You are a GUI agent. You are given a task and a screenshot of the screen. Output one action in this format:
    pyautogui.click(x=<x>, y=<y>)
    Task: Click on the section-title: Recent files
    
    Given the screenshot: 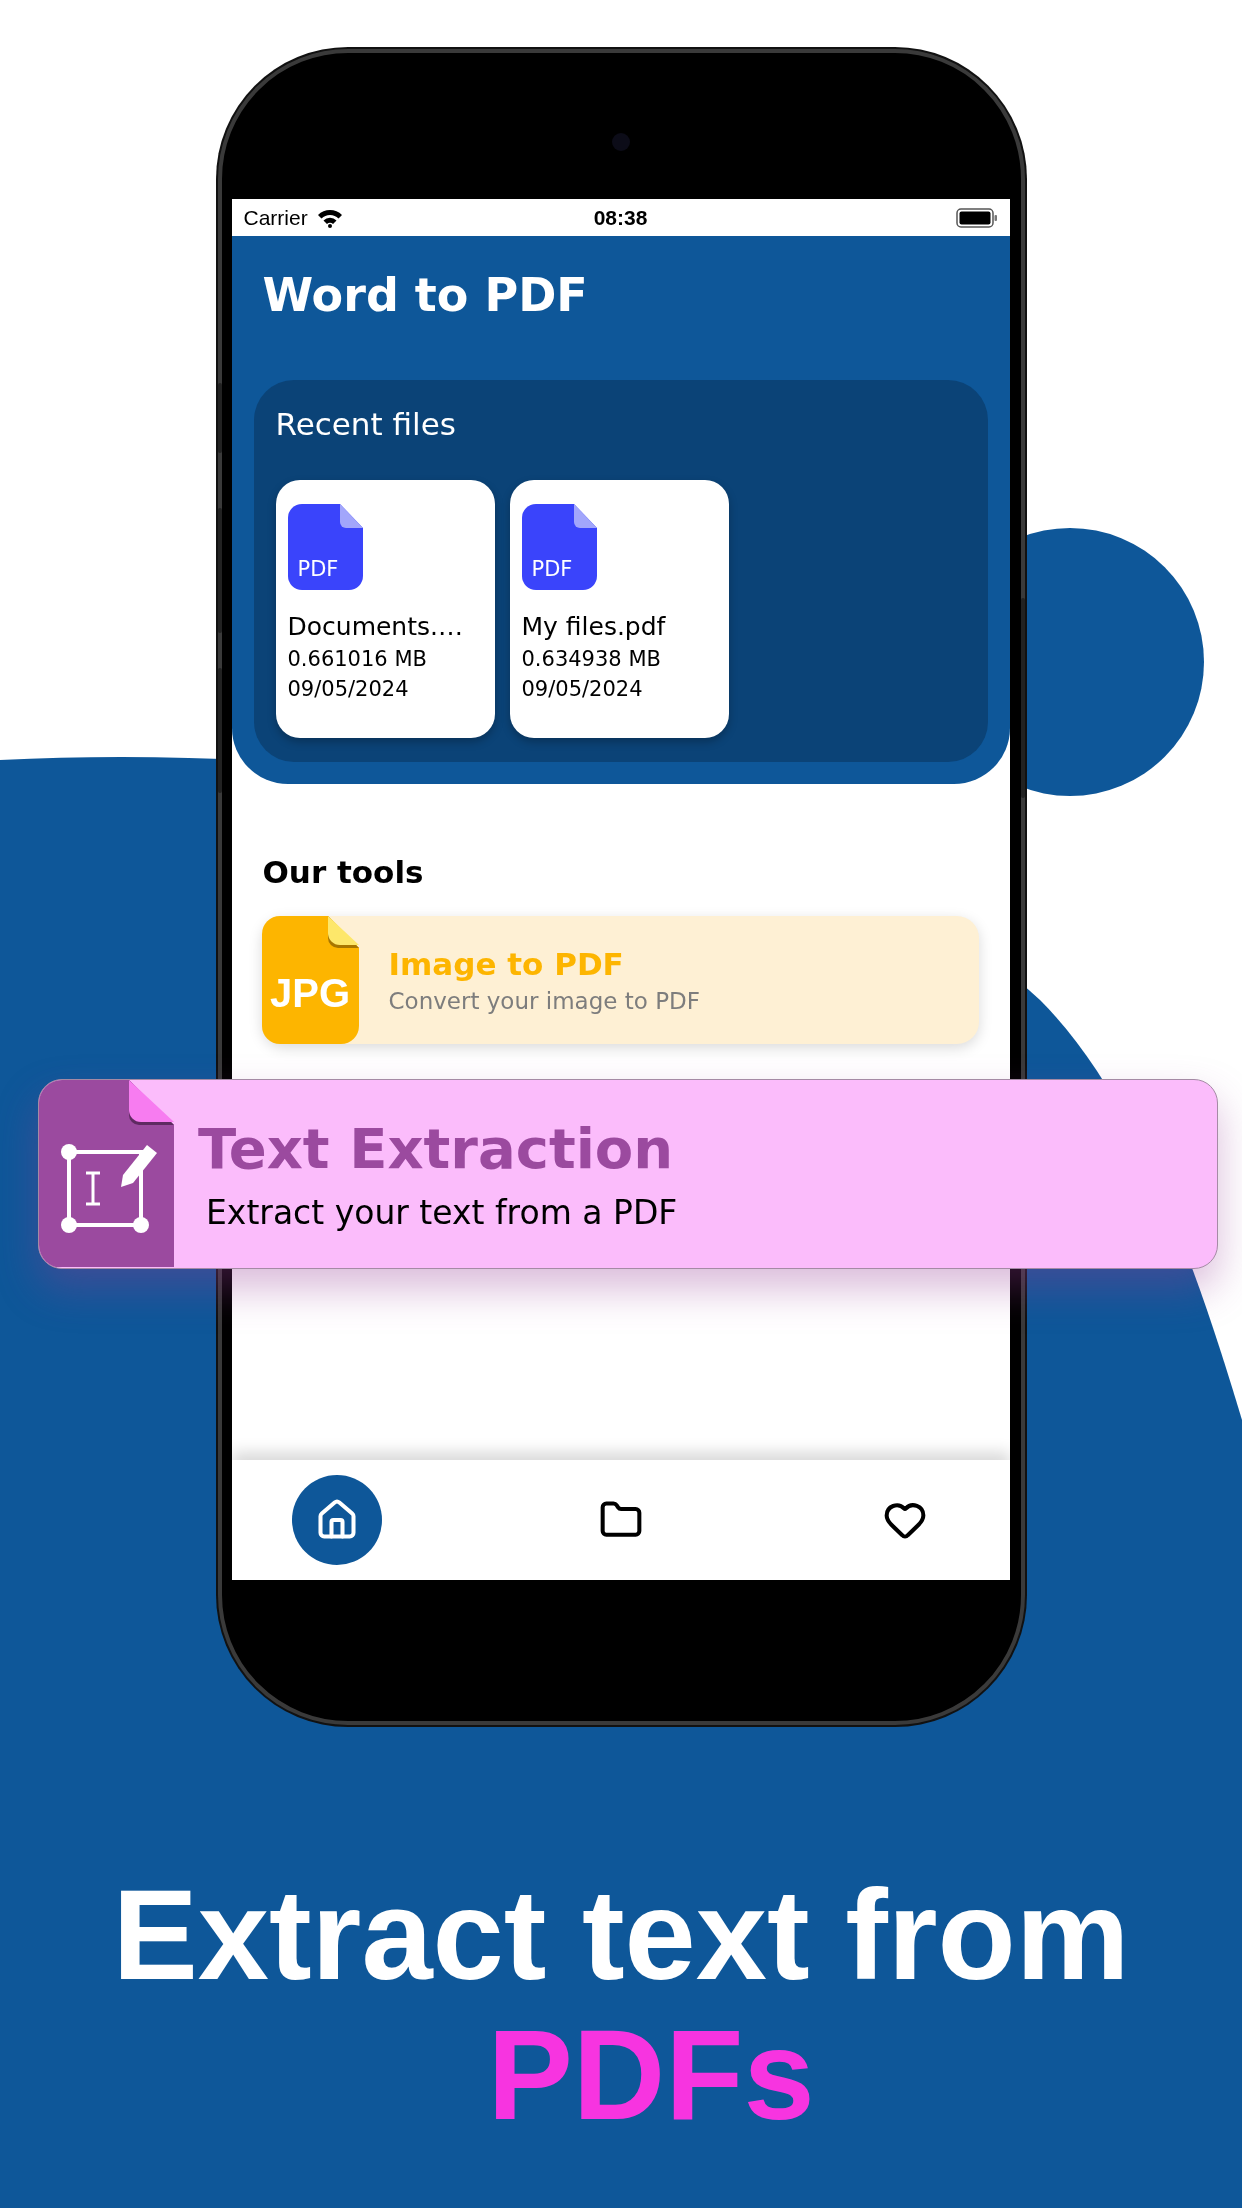 What is the action you would take?
    pyautogui.click(x=365, y=424)
    